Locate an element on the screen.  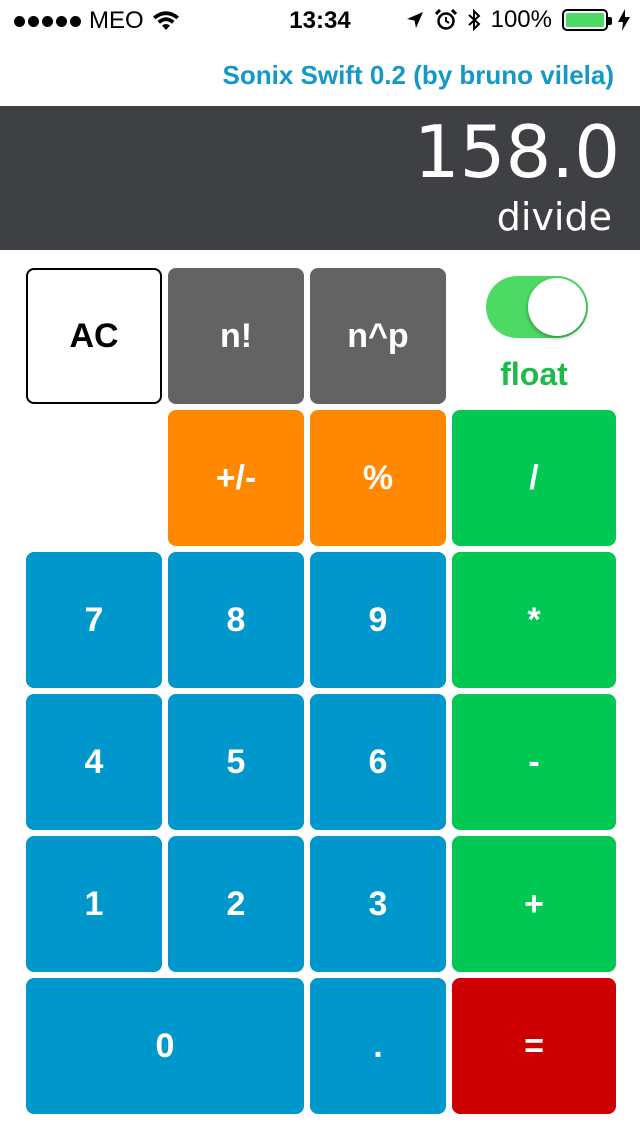
multiply-button: * is located at coordinates (534, 620).